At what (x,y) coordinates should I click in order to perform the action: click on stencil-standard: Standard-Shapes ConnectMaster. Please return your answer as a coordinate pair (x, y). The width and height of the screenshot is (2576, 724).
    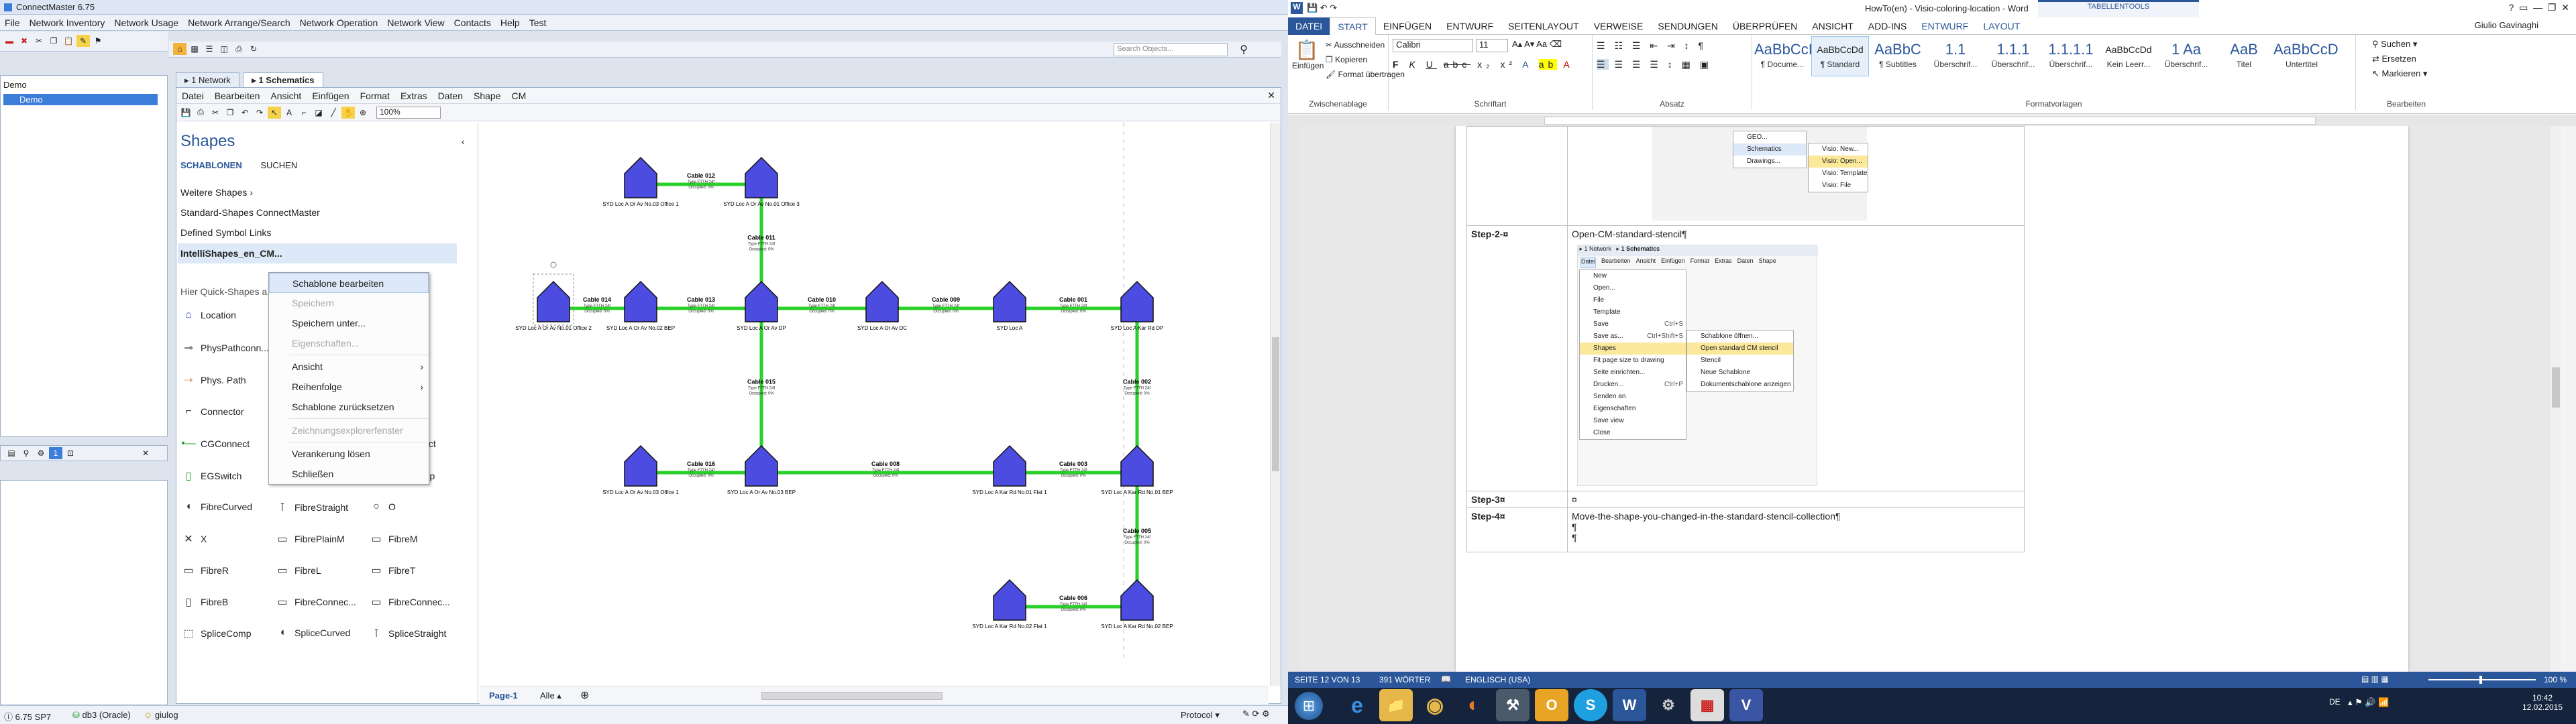
    Looking at the image, I should click on (250, 212).